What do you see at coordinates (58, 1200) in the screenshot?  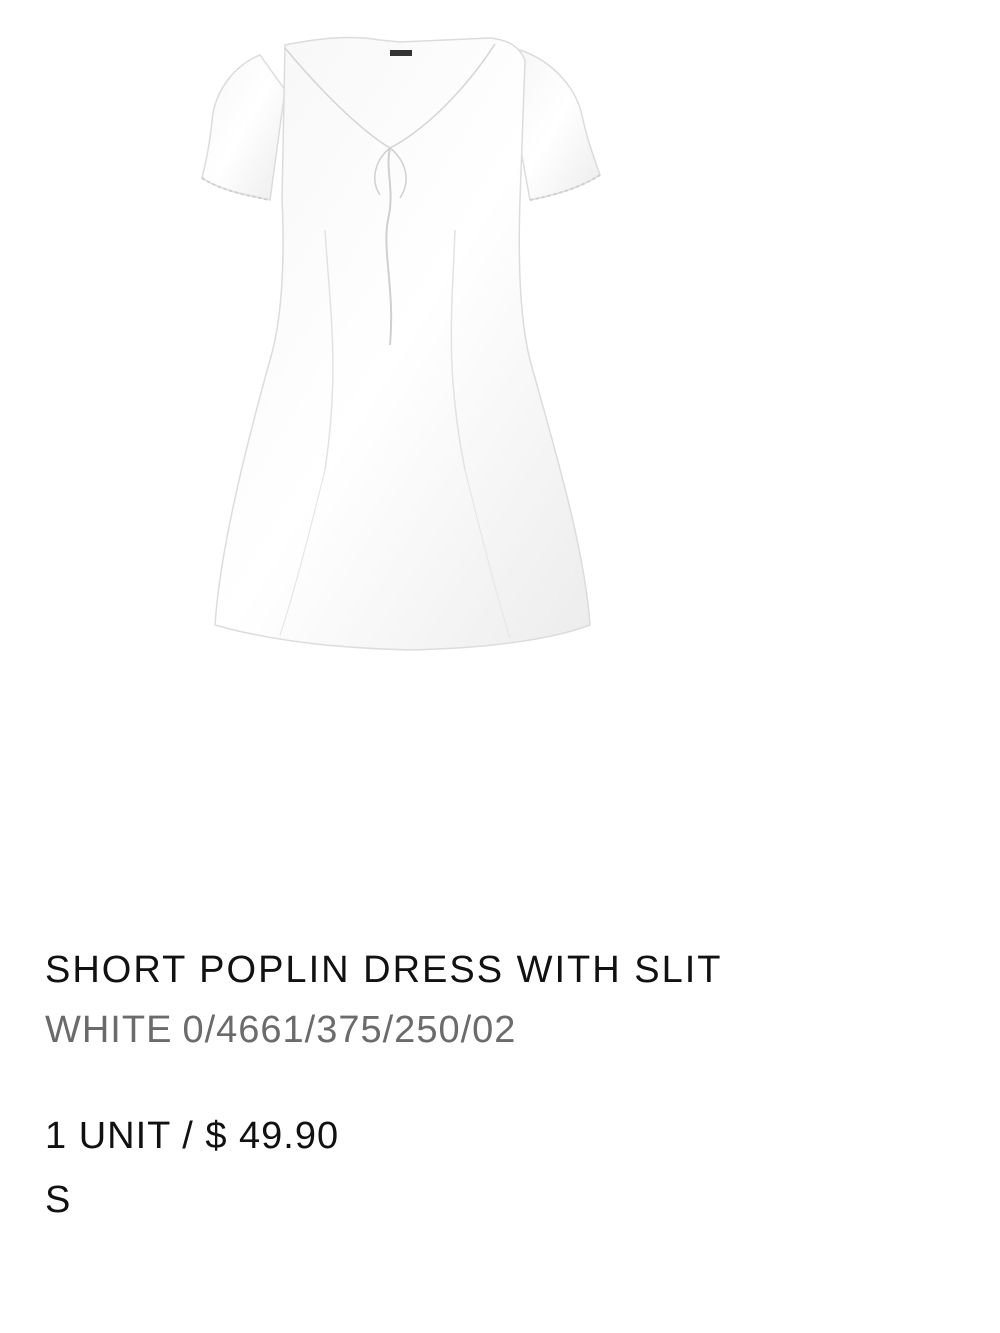 I see `product-size: S` at bounding box center [58, 1200].